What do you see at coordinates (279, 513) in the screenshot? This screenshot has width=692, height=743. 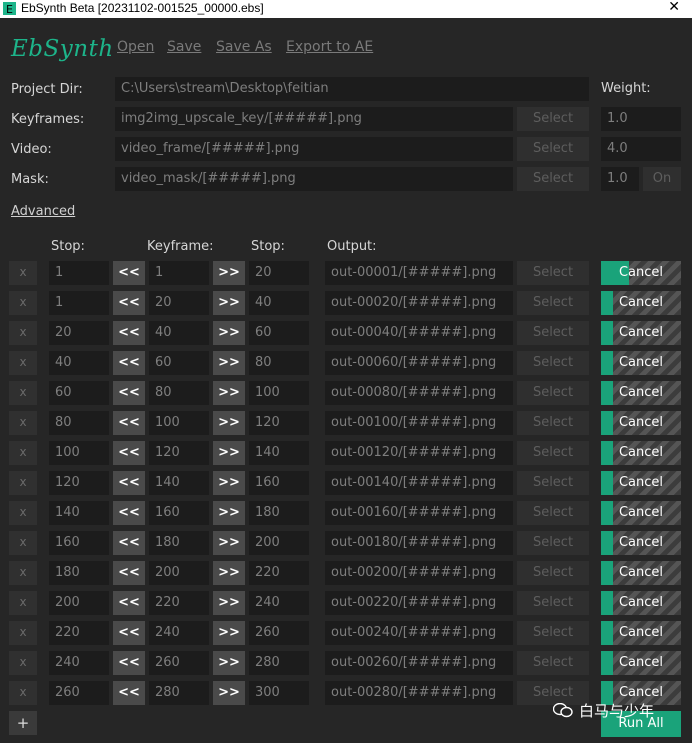 I see `stop-end-field: 180` at bounding box center [279, 513].